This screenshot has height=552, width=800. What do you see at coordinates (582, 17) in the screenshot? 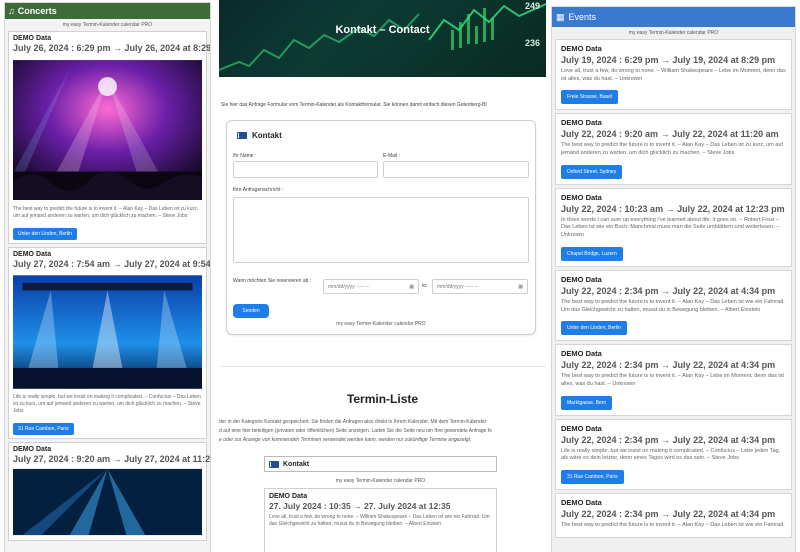
I see `events-title: Events` at bounding box center [582, 17].